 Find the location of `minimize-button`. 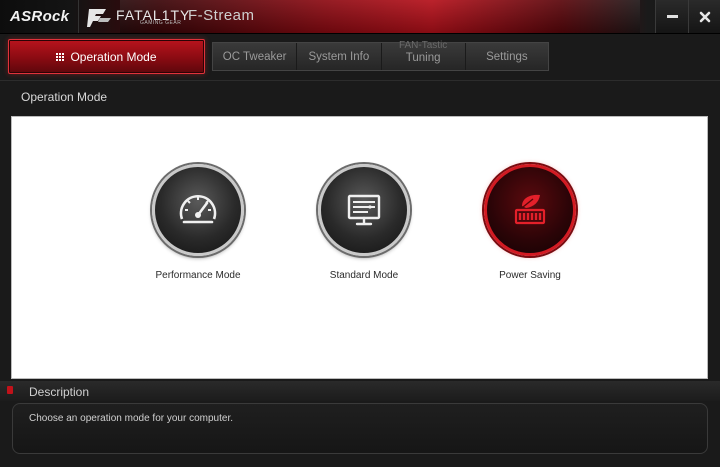

minimize-button is located at coordinates (671, 16).